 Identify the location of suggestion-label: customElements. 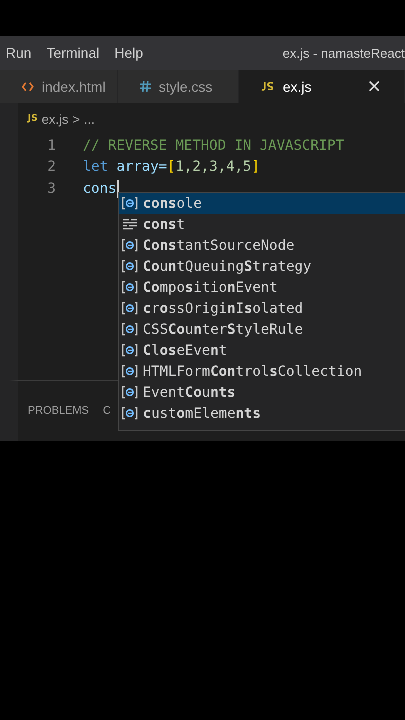
(202, 414).